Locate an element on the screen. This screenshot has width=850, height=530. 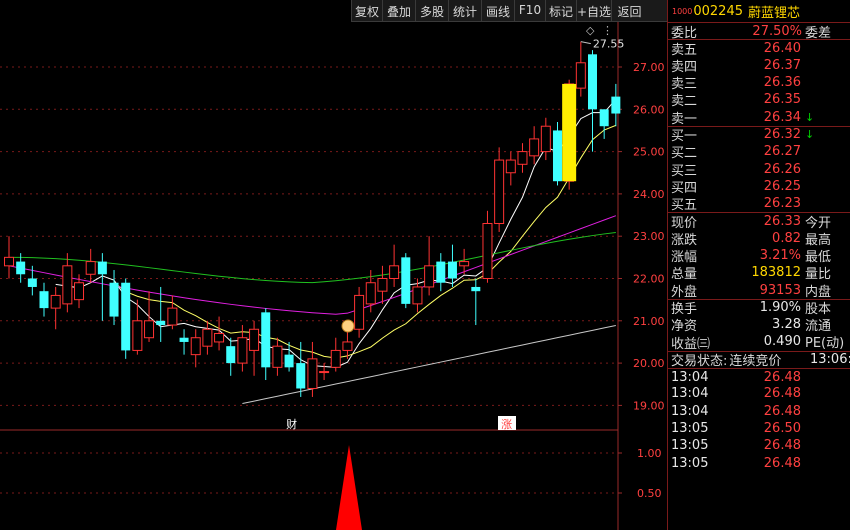
stat-row: 换手 1.90% 股本 is located at coordinates (759, 307).